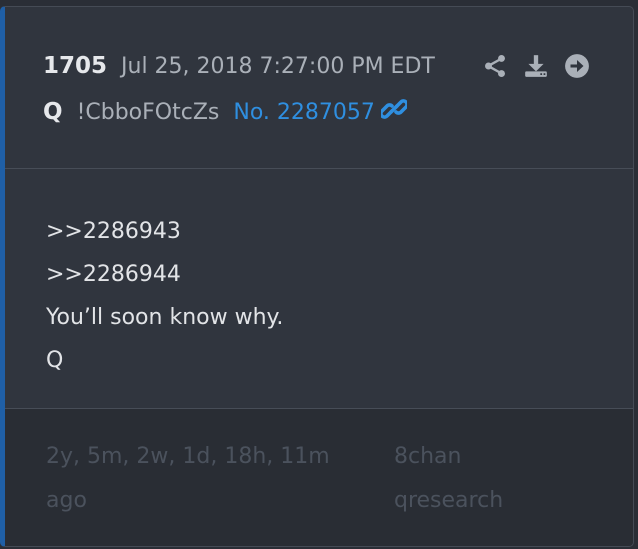 The image size is (638, 549). Describe the element at coordinates (113, 231) in the screenshot. I see `post-reply-ref-1: >>2286943` at that location.